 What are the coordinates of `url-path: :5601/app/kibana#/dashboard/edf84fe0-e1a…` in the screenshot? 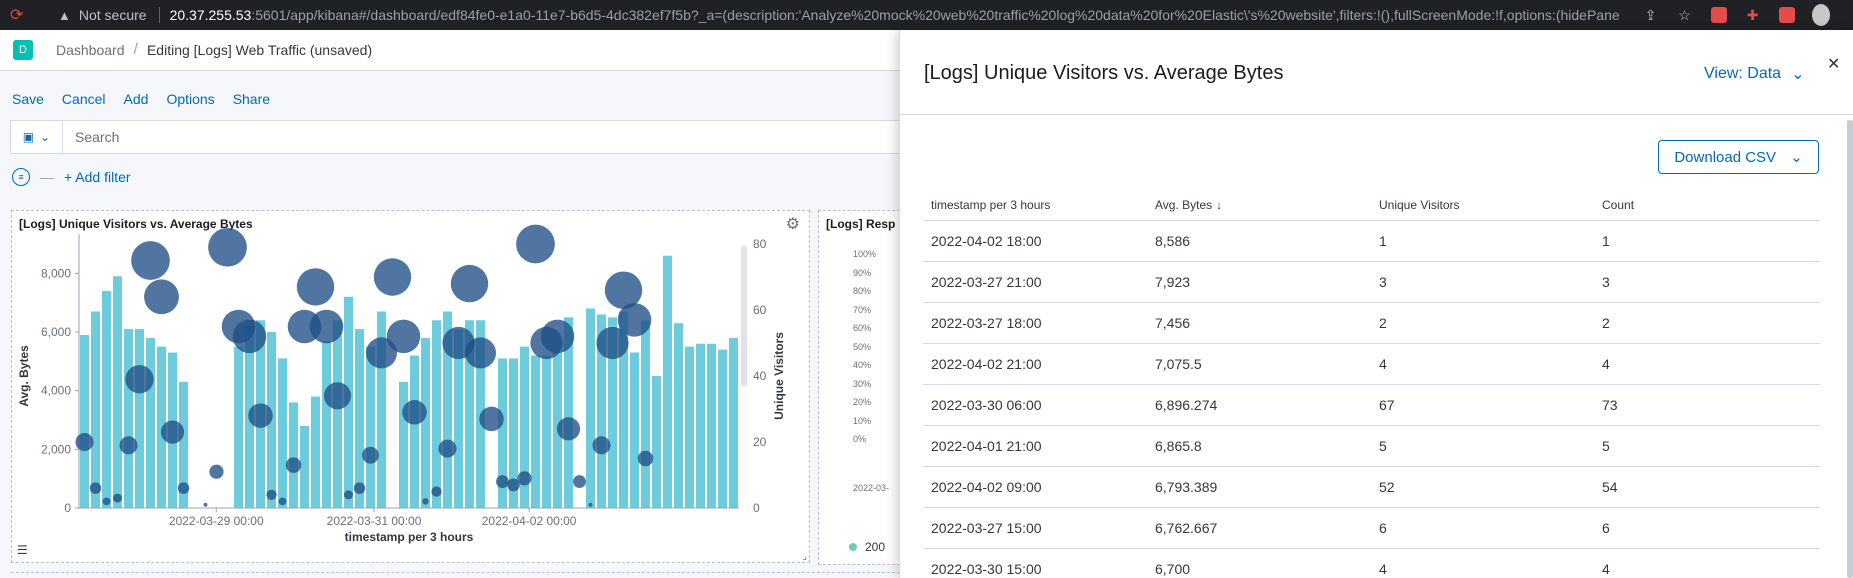 It's located at (935, 15).